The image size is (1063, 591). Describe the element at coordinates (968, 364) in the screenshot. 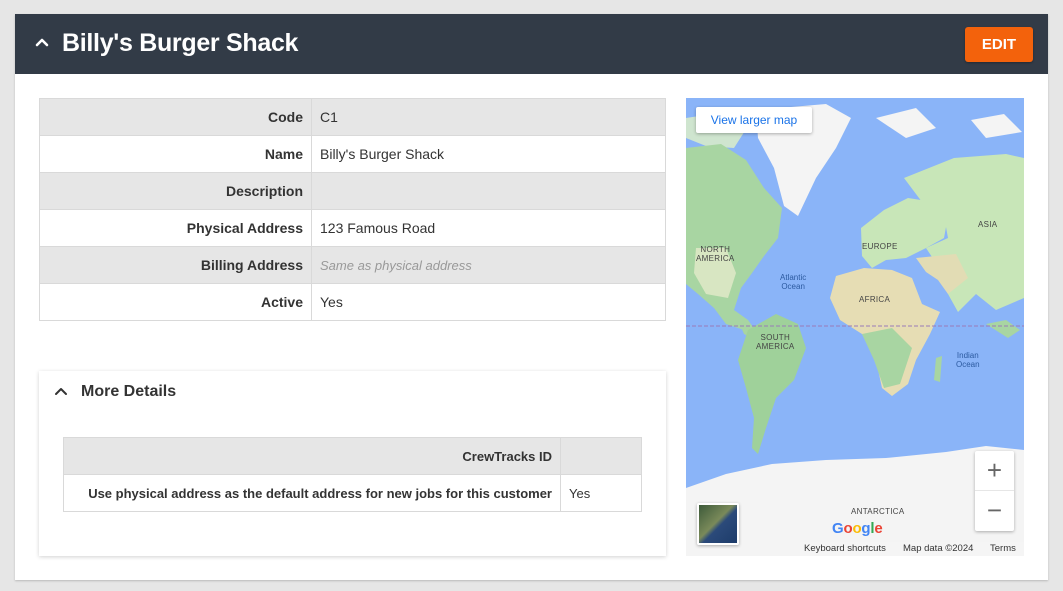

I see `indian-label-line: Ocean` at that location.